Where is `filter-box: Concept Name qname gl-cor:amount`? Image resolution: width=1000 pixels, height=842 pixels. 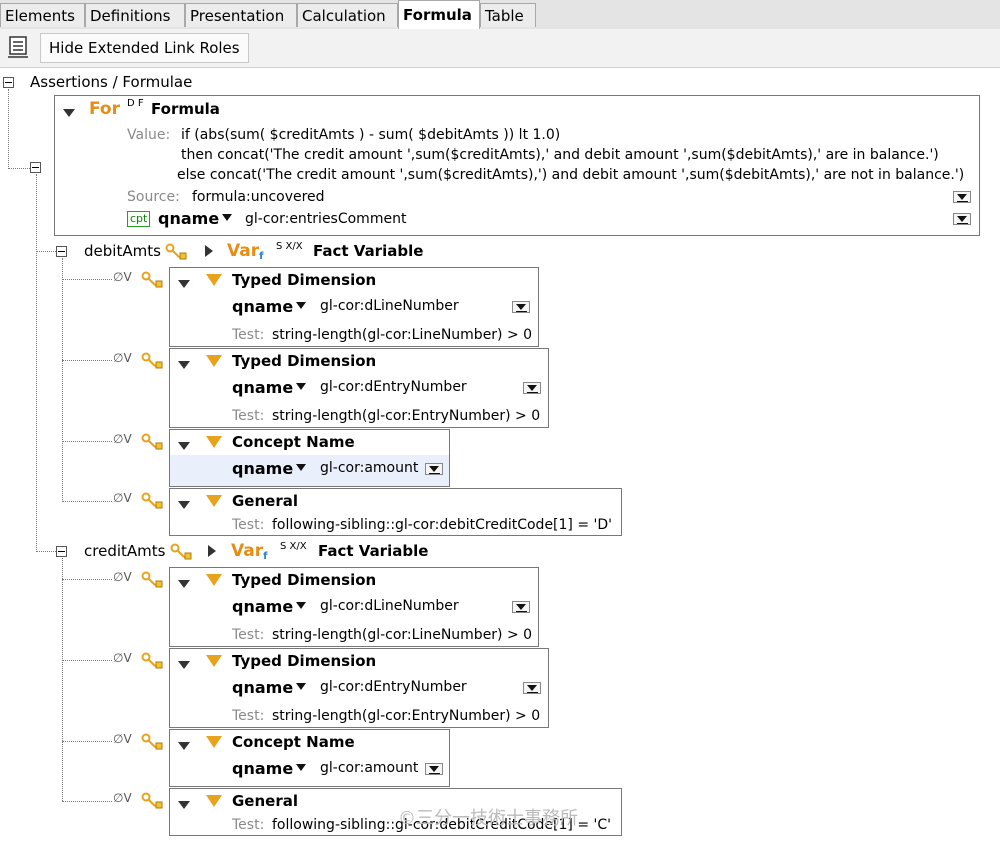
filter-box: Concept Name qname gl-cor:amount is located at coordinates (309, 758).